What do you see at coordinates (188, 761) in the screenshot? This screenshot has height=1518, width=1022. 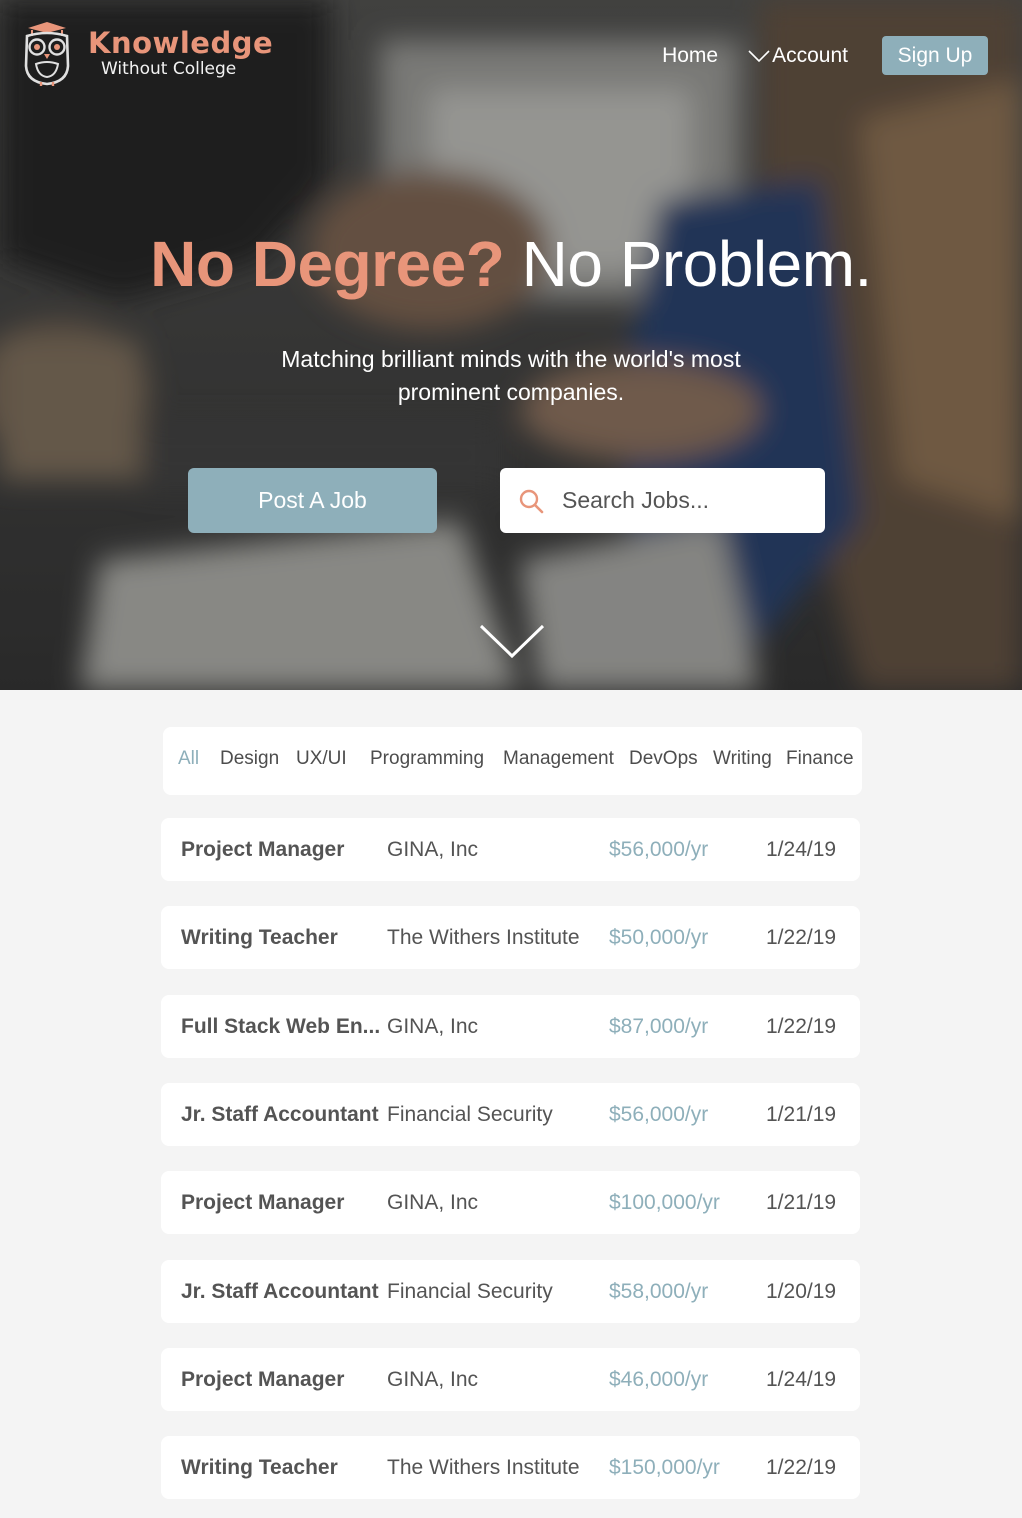 I see `tab-all: All` at bounding box center [188, 761].